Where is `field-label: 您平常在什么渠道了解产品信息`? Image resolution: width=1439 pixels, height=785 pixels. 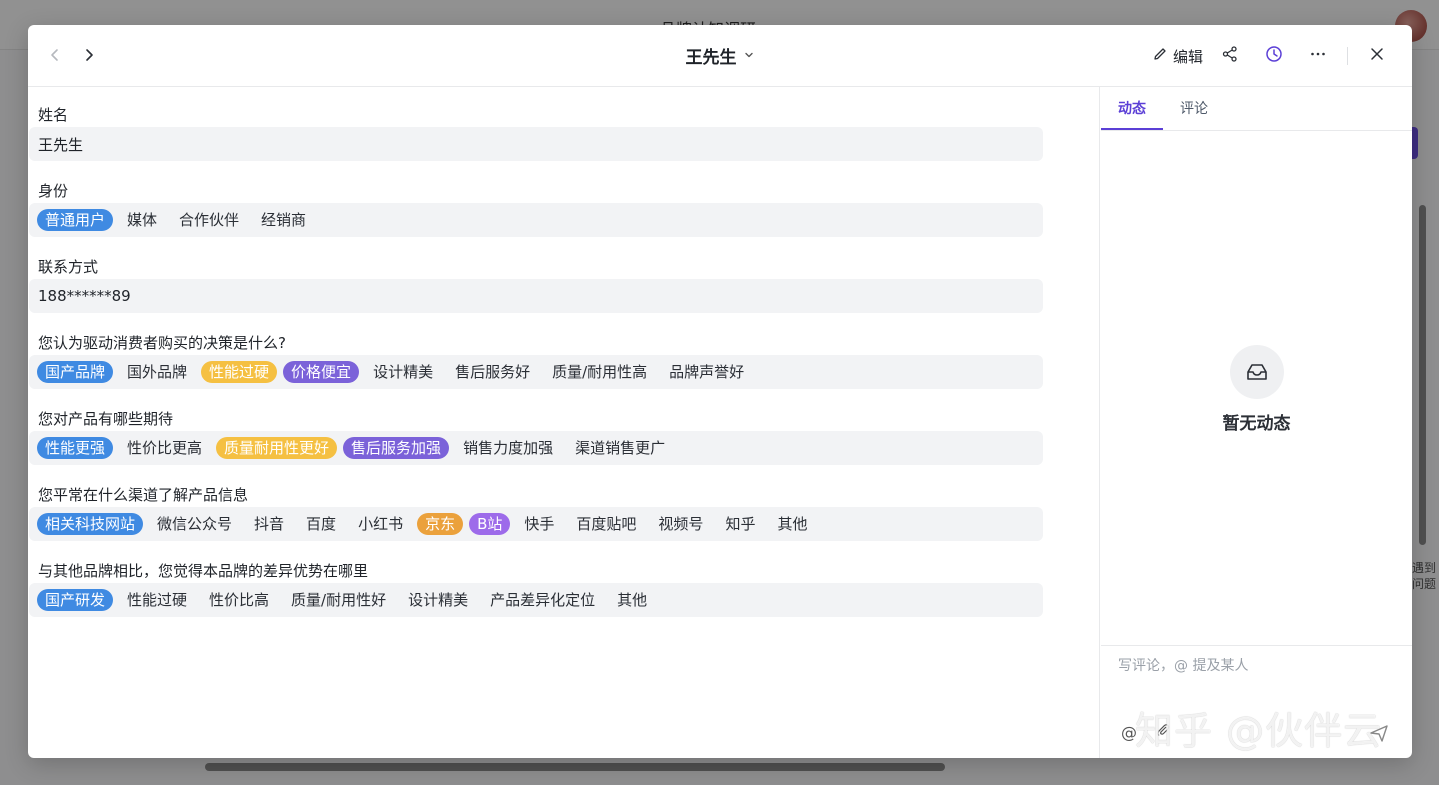 field-label: 您平常在什么渠道了解产品信息 is located at coordinates (143, 495).